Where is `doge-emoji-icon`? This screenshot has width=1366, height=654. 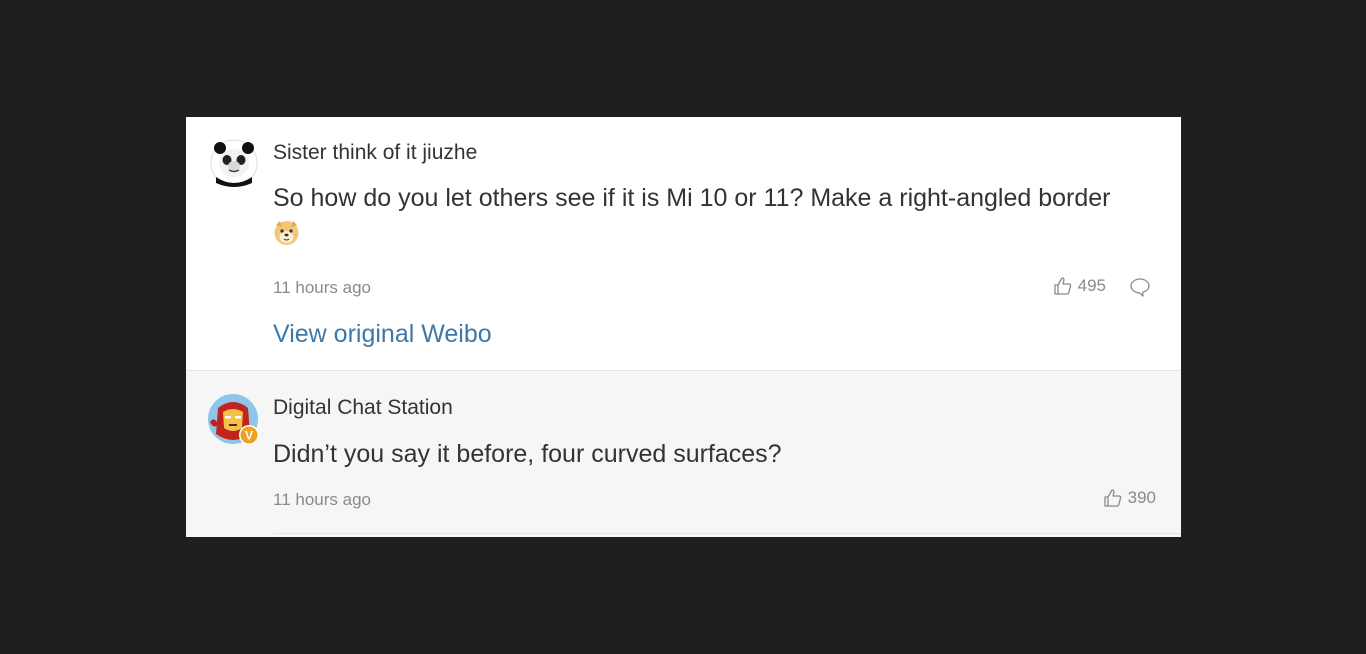
doge-emoji-icon is located at coordinates (286, 233).